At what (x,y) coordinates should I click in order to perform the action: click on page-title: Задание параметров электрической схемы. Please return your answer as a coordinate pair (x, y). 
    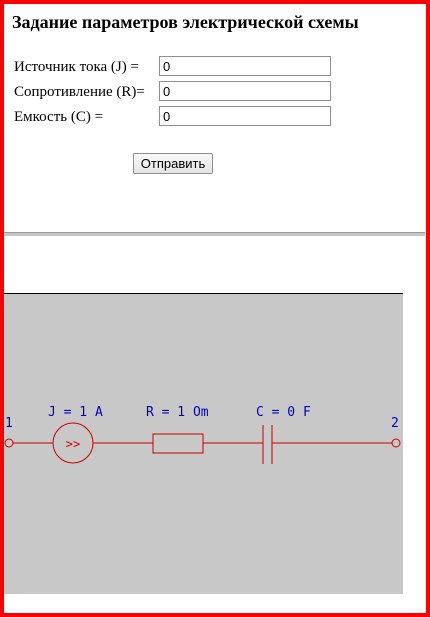
    Looking at the image, I should click on (185, 22).